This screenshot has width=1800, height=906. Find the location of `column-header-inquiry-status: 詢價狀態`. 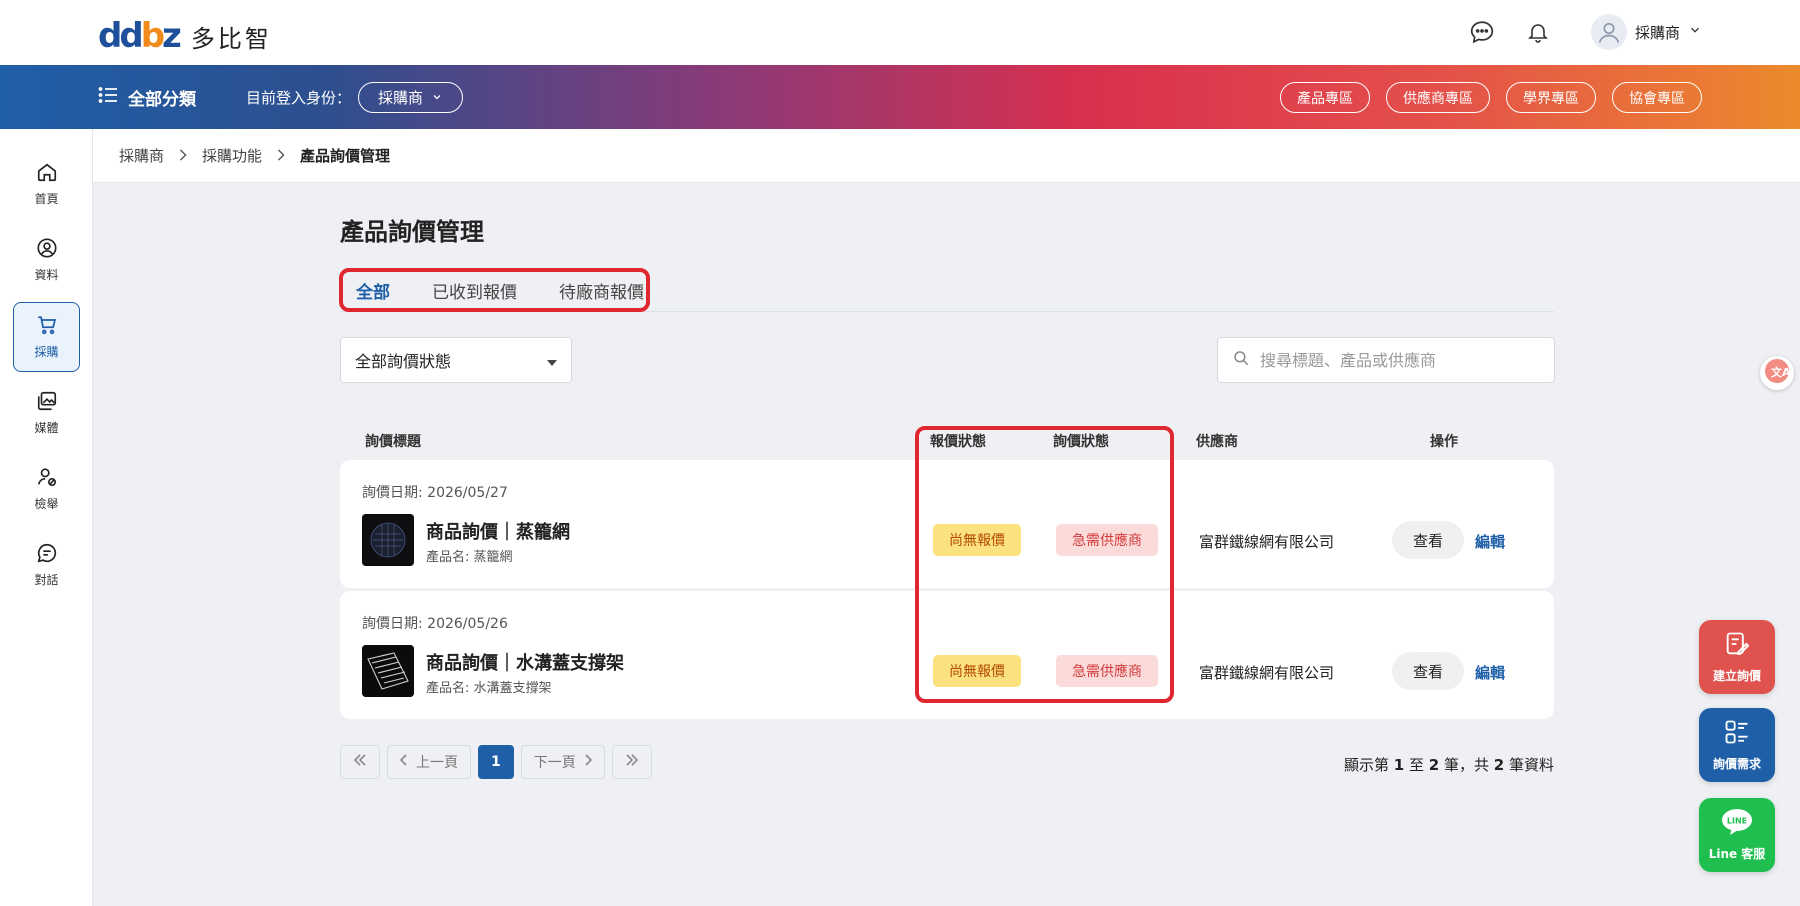

column-header-inquiry-status: 詢價狀態 is located at coordinates (1081, 442).